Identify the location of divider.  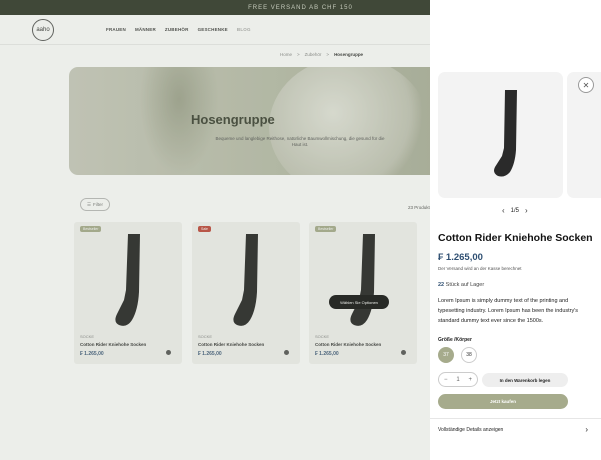
(515, 418).